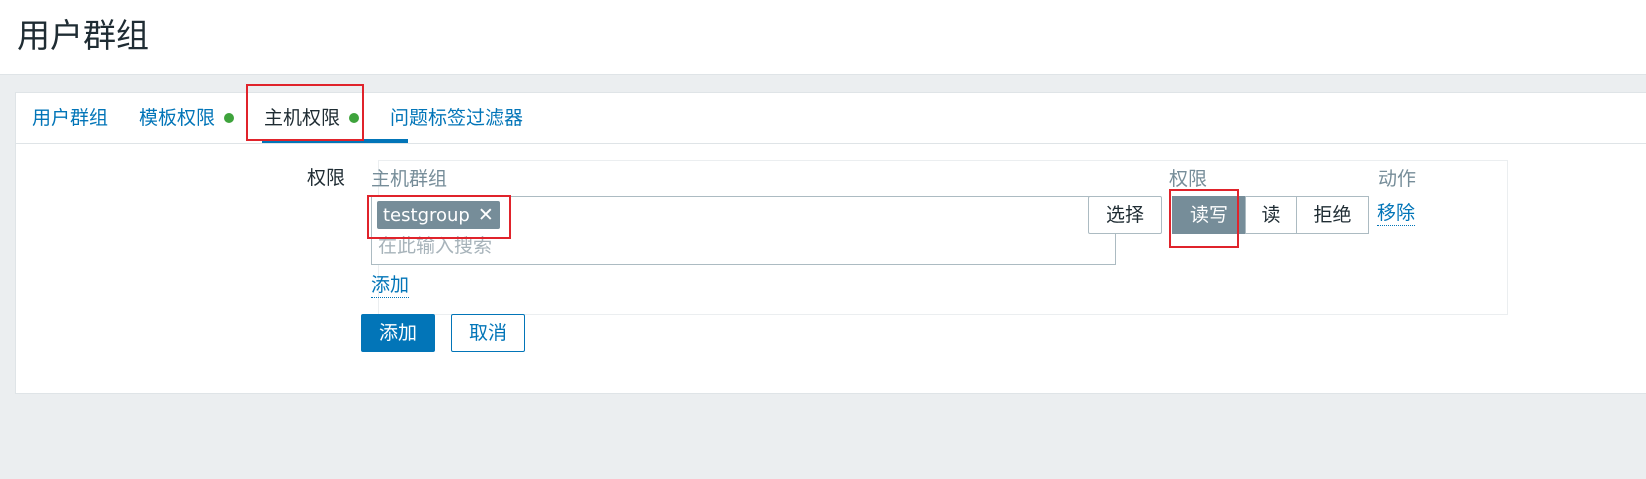 This screenshot has height=479, width=1646. I want to click on tab-problem-tag-filter: 问题标签过滤器, so click(456, 118).